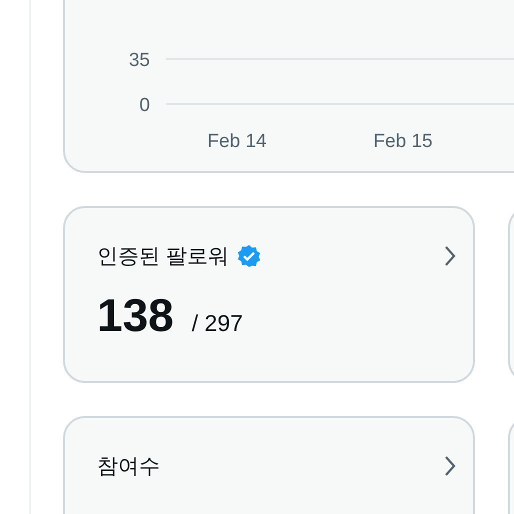 The width and height of the screenshot is (514, 514). What do you see at coordinates (403, 141) in the screenshot?
I see `x-tick-label: Feb 15` at bounding box center [403, 141].